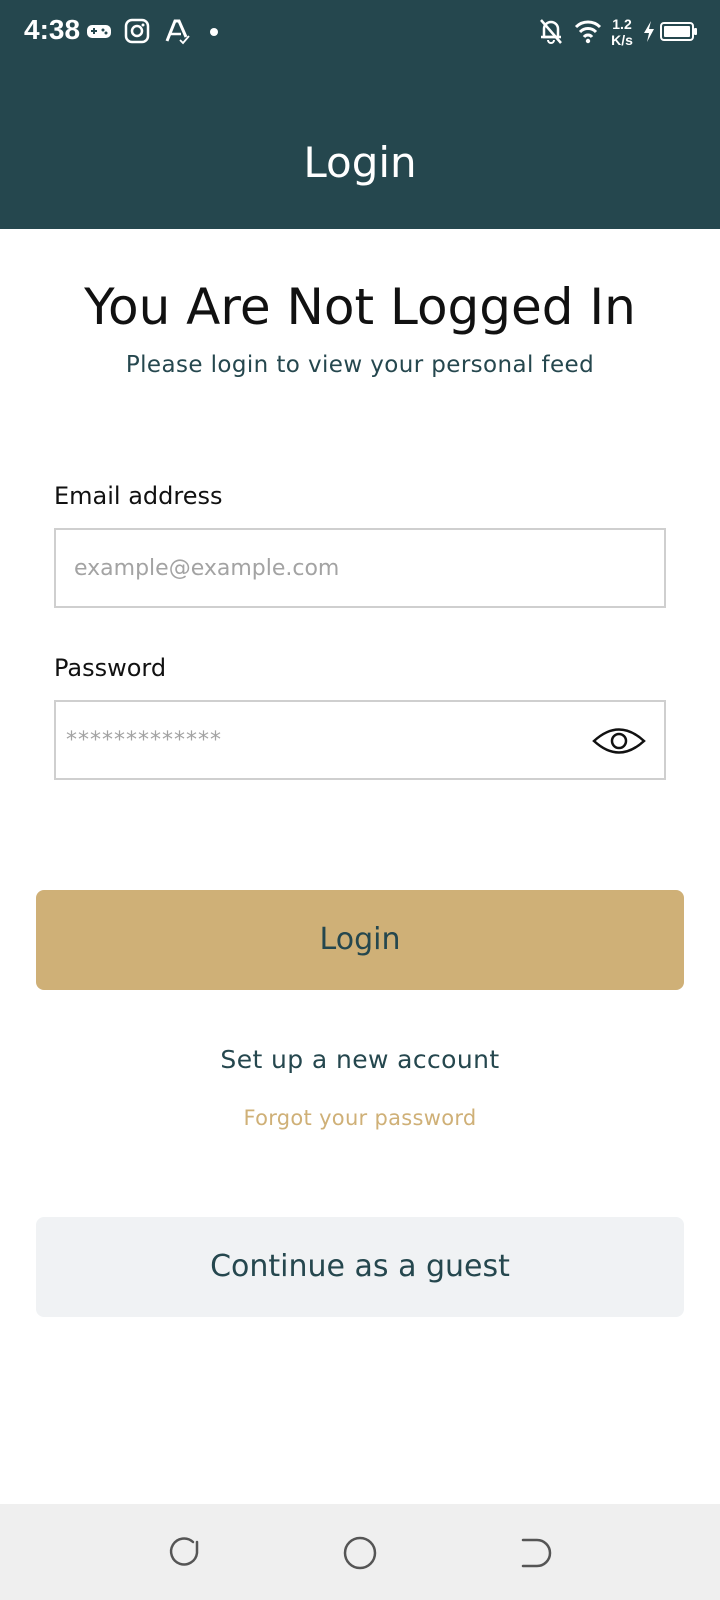 The height and width of the screenshot is (1600, 720). Describe the element at coordinates (99, 31) in the screenshot. I see `game-icon` at that location.